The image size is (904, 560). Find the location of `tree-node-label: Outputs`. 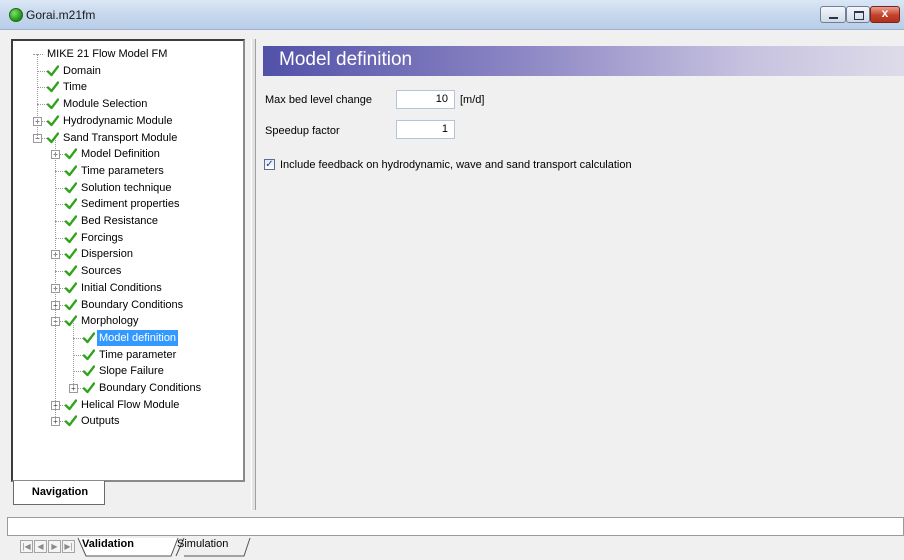

tree-node-label: Outputs is located at coordinates (100, 421).